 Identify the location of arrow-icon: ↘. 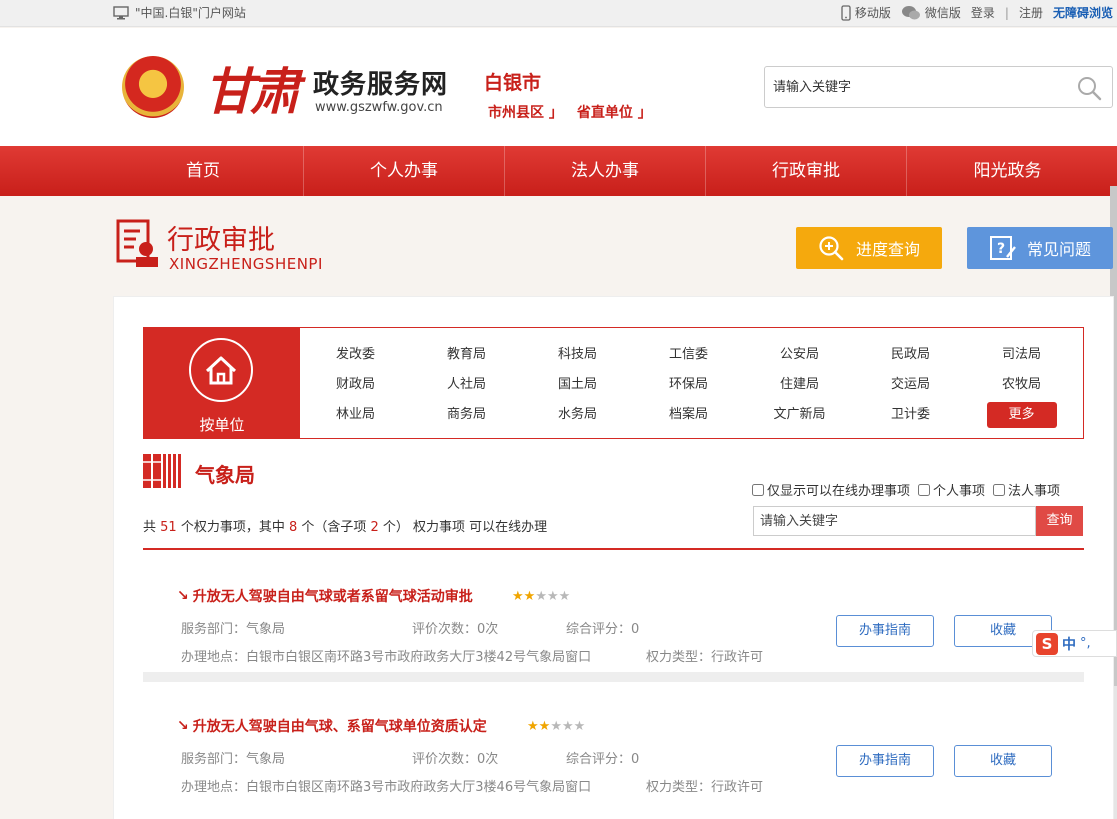
(183, 726).